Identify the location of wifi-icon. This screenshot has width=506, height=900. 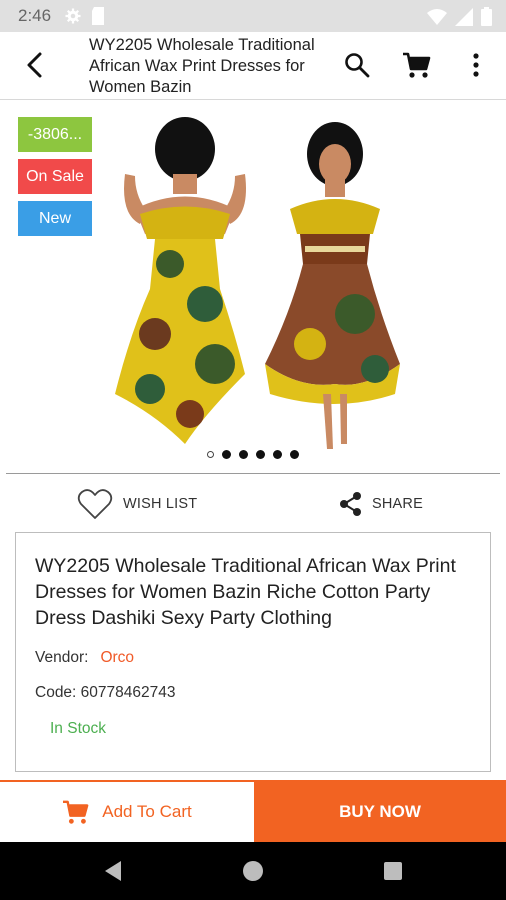
(437, 16).